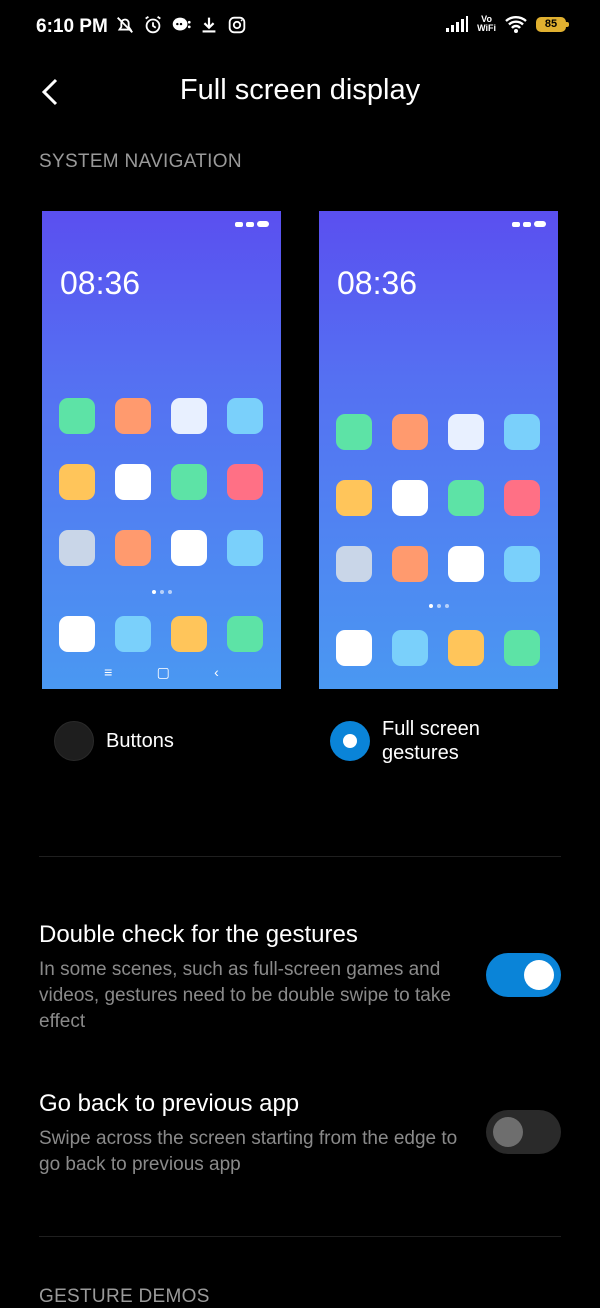 The image size is (600, 1308). I want to click on option-label-full-screen-gestures: Full screen gestures, so click(431, 741).